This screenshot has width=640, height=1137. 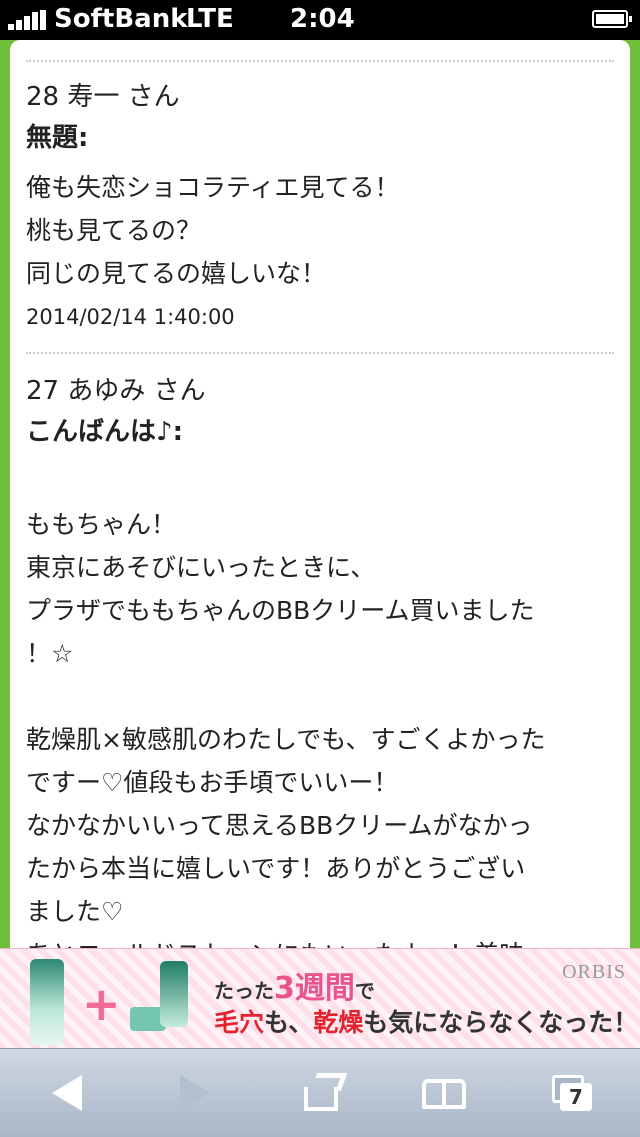 What do you see at coordinates (101, 1004) in the screenshot?
I see `plus-icon: +` at bounding box center [101, 1004].